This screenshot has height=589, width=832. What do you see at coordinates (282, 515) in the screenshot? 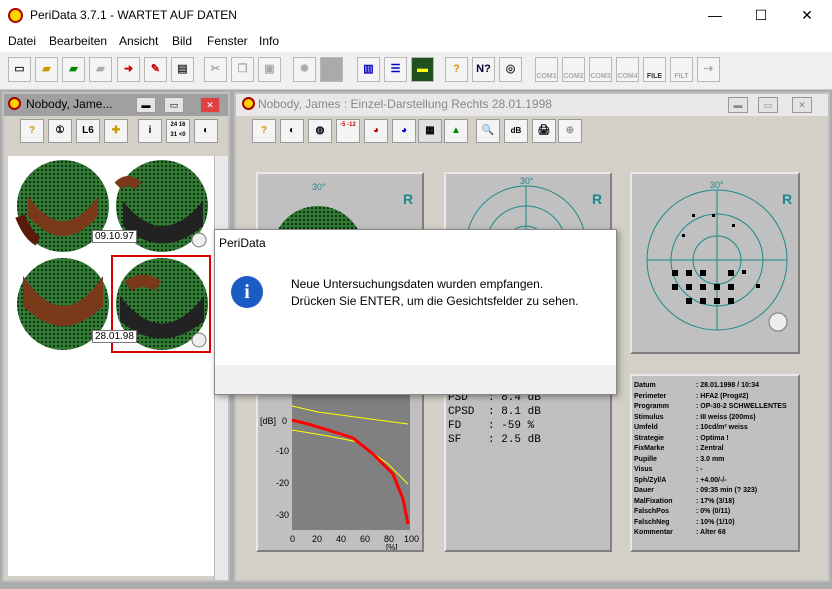
I see `ytick-3: -30` at bounding box center [282, 515].